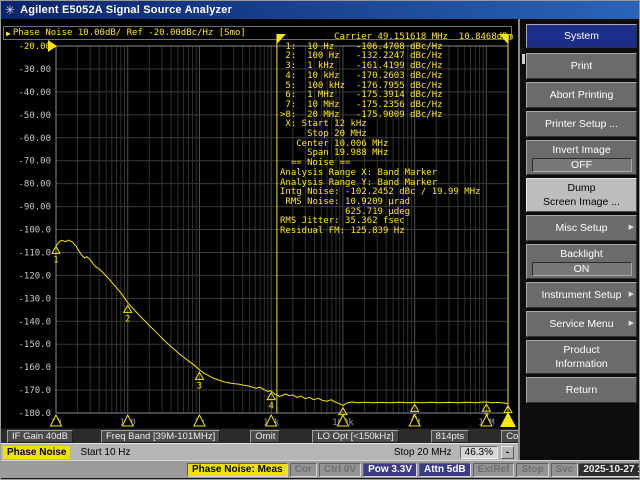 Image resolution: width=640 pixels, height=480 pixels. I want to click on svg-text: -100.0, so click(34, 231).